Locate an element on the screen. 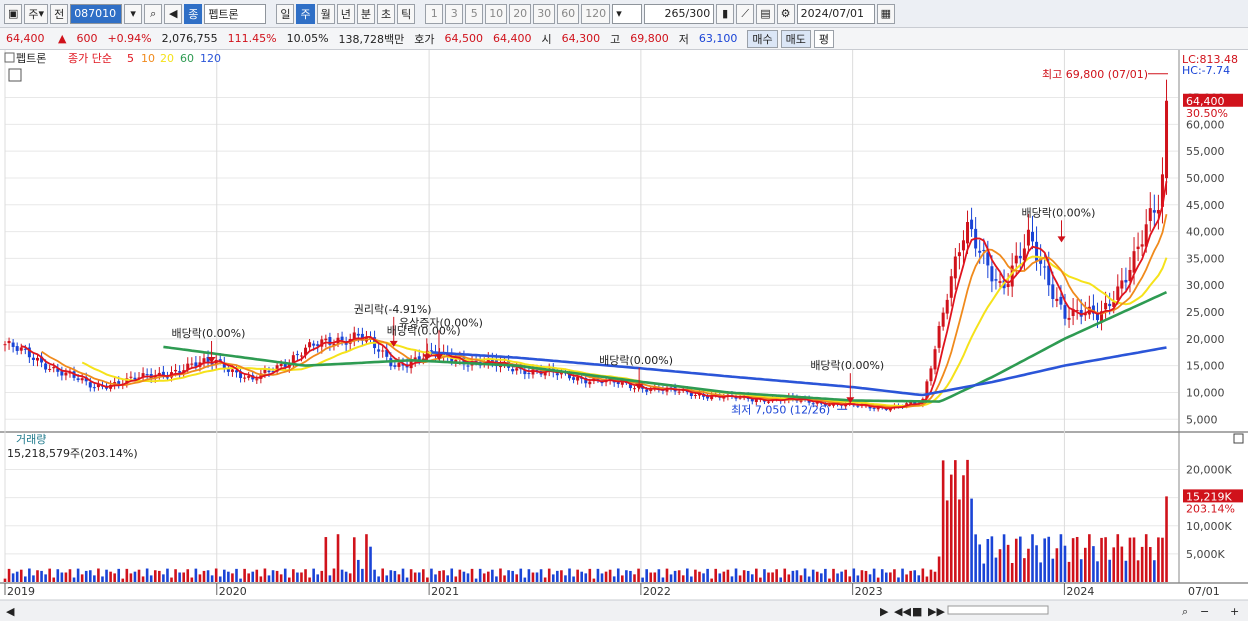 The width and height of the screenshot is (1248, 621). interval-select: ▾ is located at coordinates (627, 13).